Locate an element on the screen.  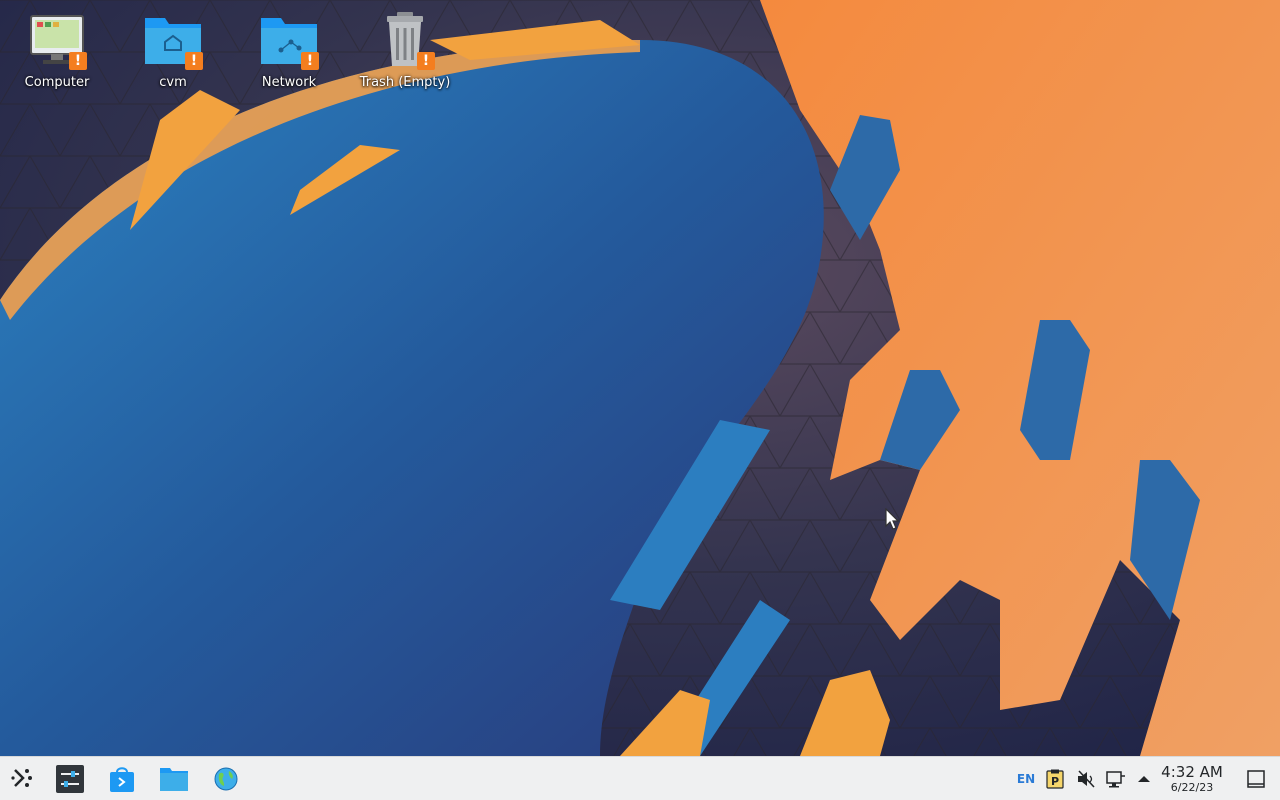
klipper-clipboard-icon: P is located at coordinates (1055, 779).